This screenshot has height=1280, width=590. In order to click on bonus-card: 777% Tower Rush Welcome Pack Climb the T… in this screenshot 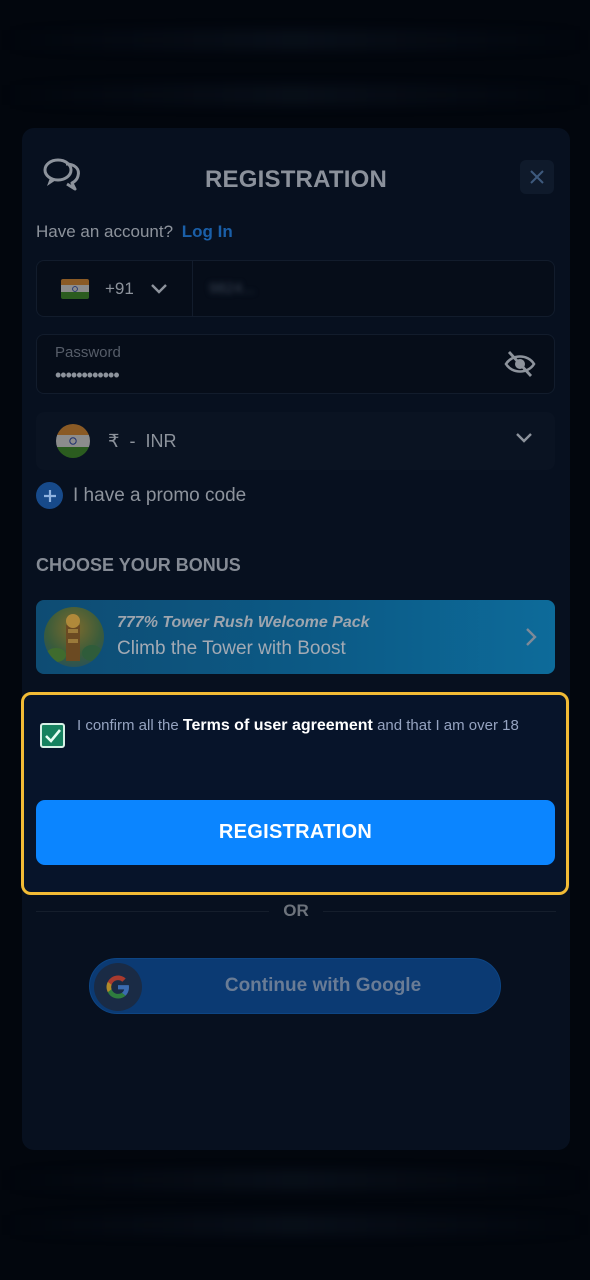, I will do `click(295, 637)`.